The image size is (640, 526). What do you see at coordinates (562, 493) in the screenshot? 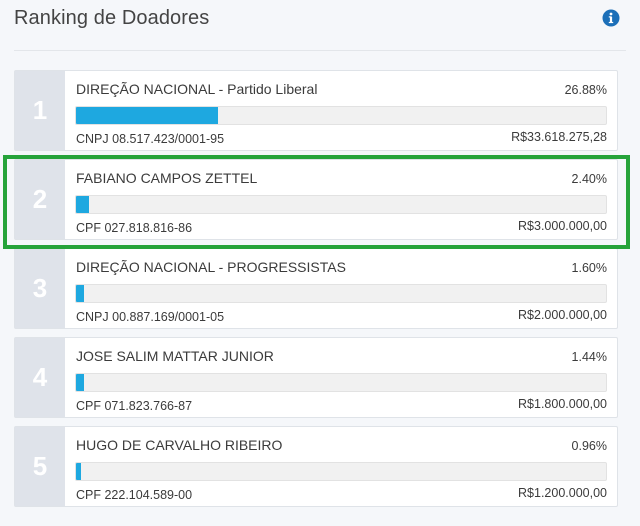
I see `donor-amount: R$1.200.000,00` at bounding box center [562, 493].